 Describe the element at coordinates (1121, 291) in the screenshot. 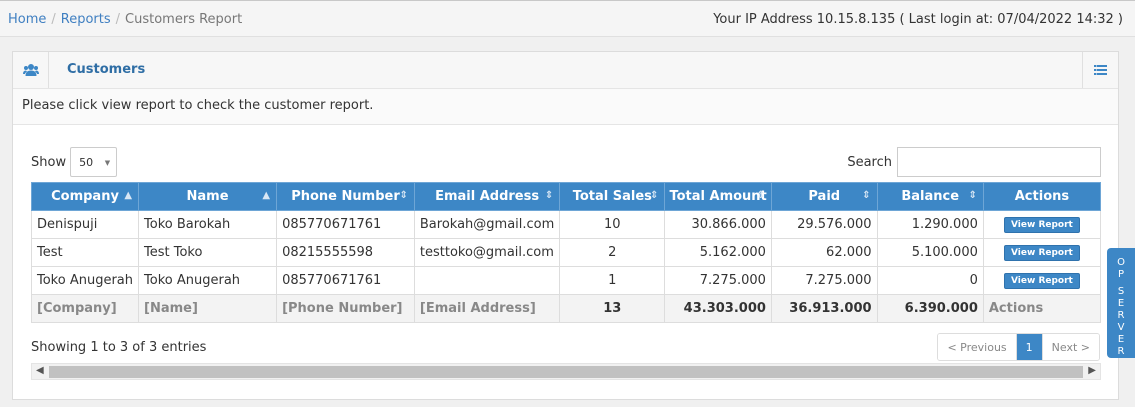

I see `side-tab-letter: S` at that location.